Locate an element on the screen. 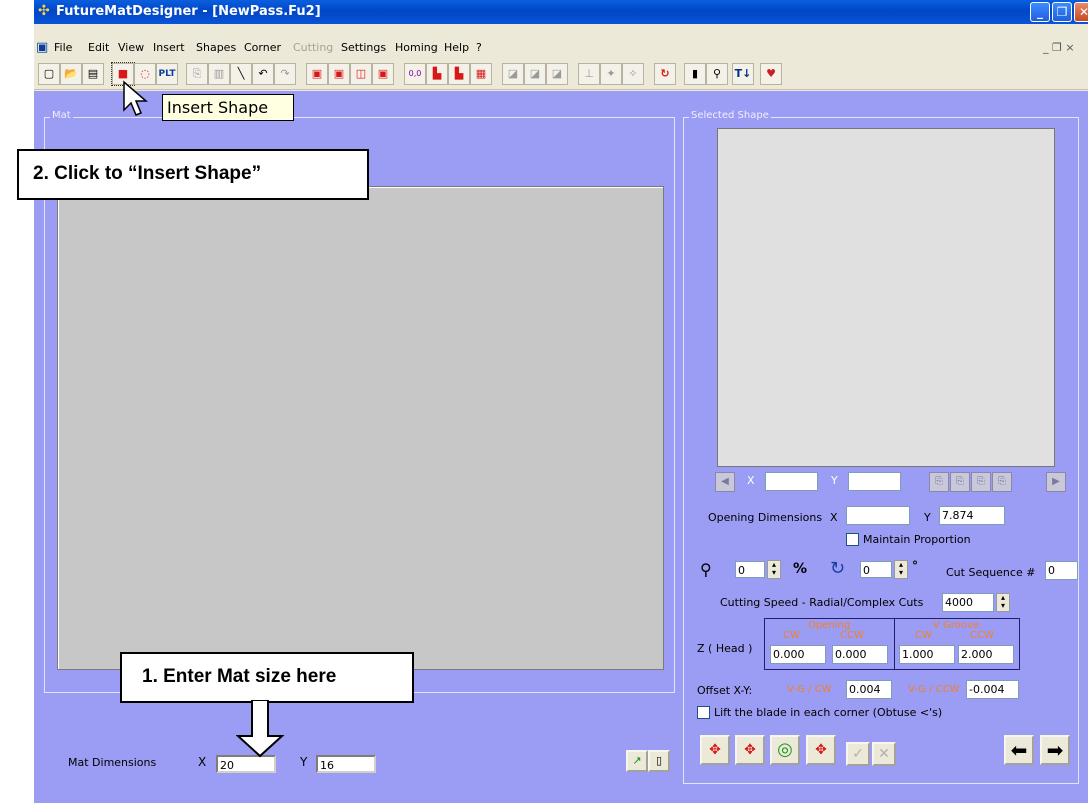 The width and height of the screenshot is (1088, 803). origin-icon: 0,0 is located at coordinates (415, 74).